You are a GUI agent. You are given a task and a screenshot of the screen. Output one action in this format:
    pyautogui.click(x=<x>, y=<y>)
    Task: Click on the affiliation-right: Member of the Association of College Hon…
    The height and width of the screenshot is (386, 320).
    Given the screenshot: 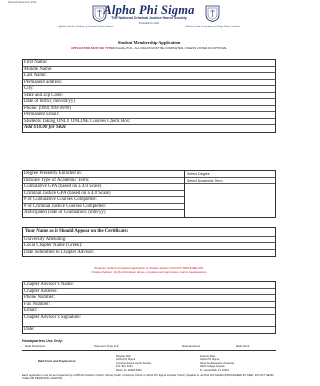 What is the action you would take?
    pyautogui.click(x=212, y=26)
    